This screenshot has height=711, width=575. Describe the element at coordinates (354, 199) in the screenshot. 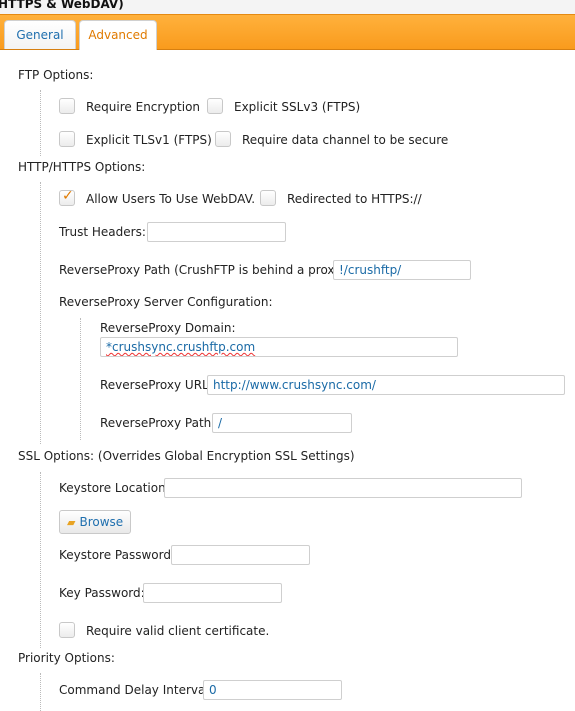

I see `redirect-https-label: Redirected to HTTPS://` at that location.